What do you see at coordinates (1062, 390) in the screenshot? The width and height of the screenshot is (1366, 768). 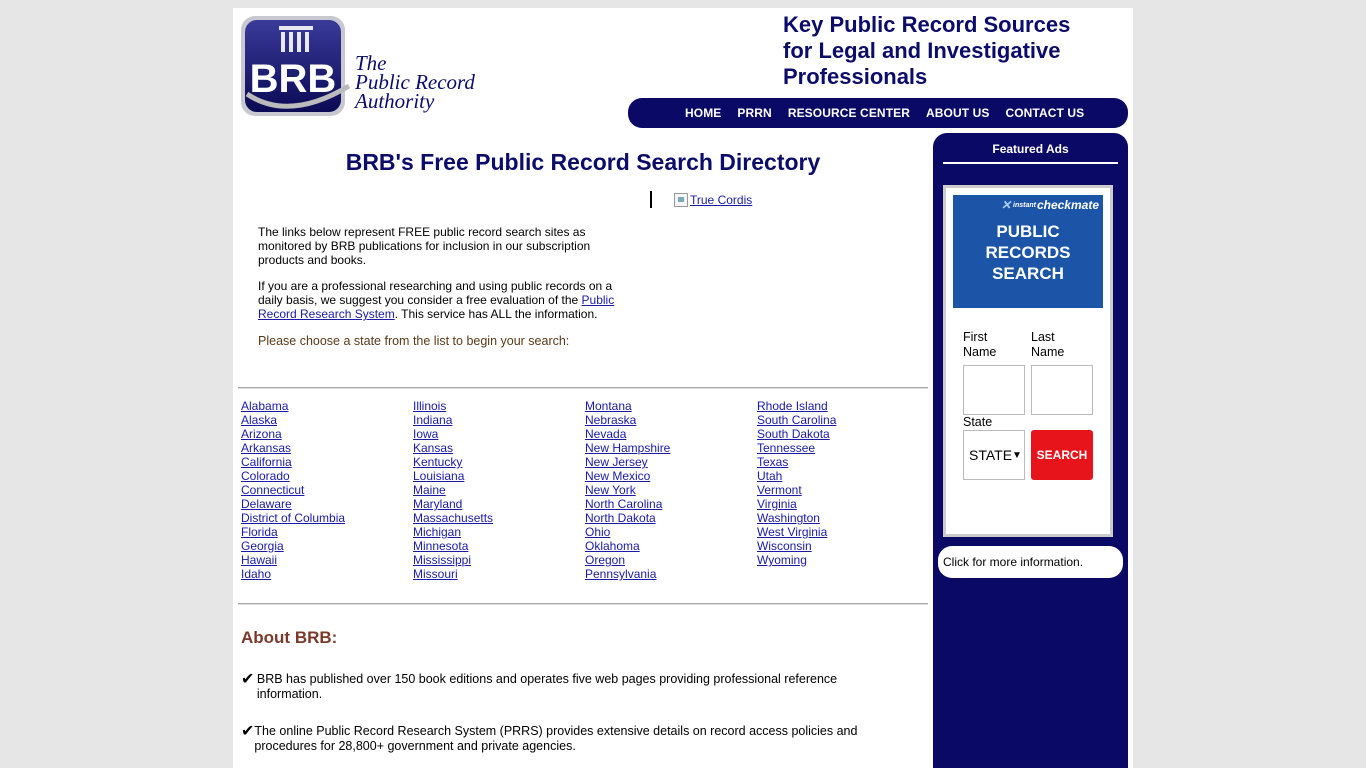 I see `last-name-input` at bounding box center [1062, 390].